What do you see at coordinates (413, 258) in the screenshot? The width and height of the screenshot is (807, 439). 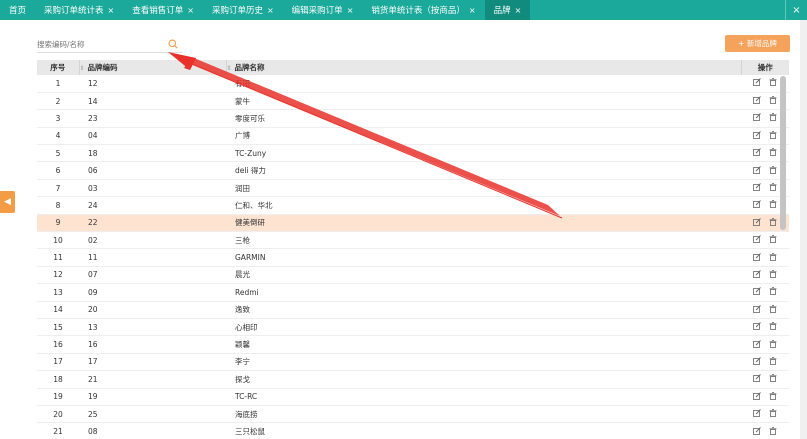 I see `table-row: 11 11 GARMIN` at bounding box center [413, 258].